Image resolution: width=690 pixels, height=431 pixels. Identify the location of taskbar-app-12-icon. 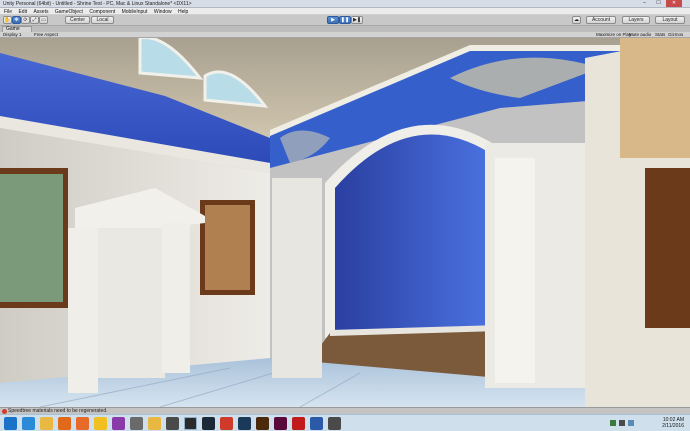
(226, 423).